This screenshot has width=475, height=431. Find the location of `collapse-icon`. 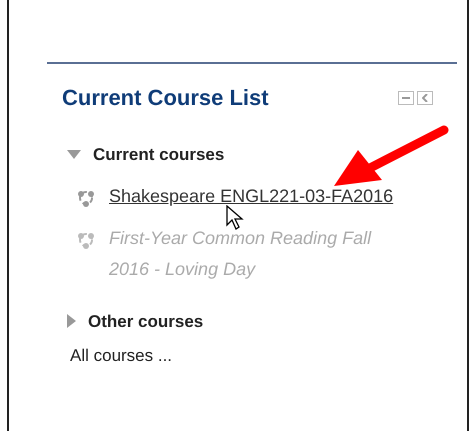

collapse-icon is located at coordinates (406, 97).